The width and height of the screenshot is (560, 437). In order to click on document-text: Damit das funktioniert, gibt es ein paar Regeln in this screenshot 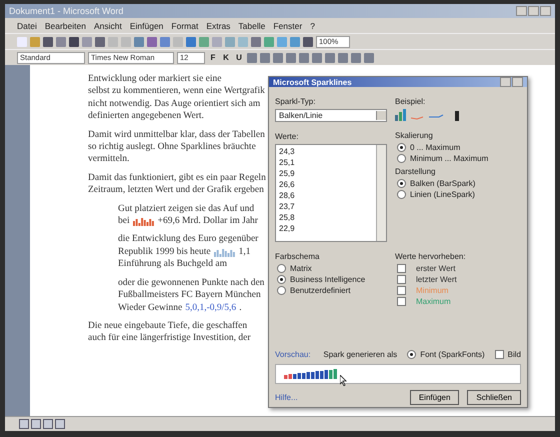, I will do `click(177, 178)`.